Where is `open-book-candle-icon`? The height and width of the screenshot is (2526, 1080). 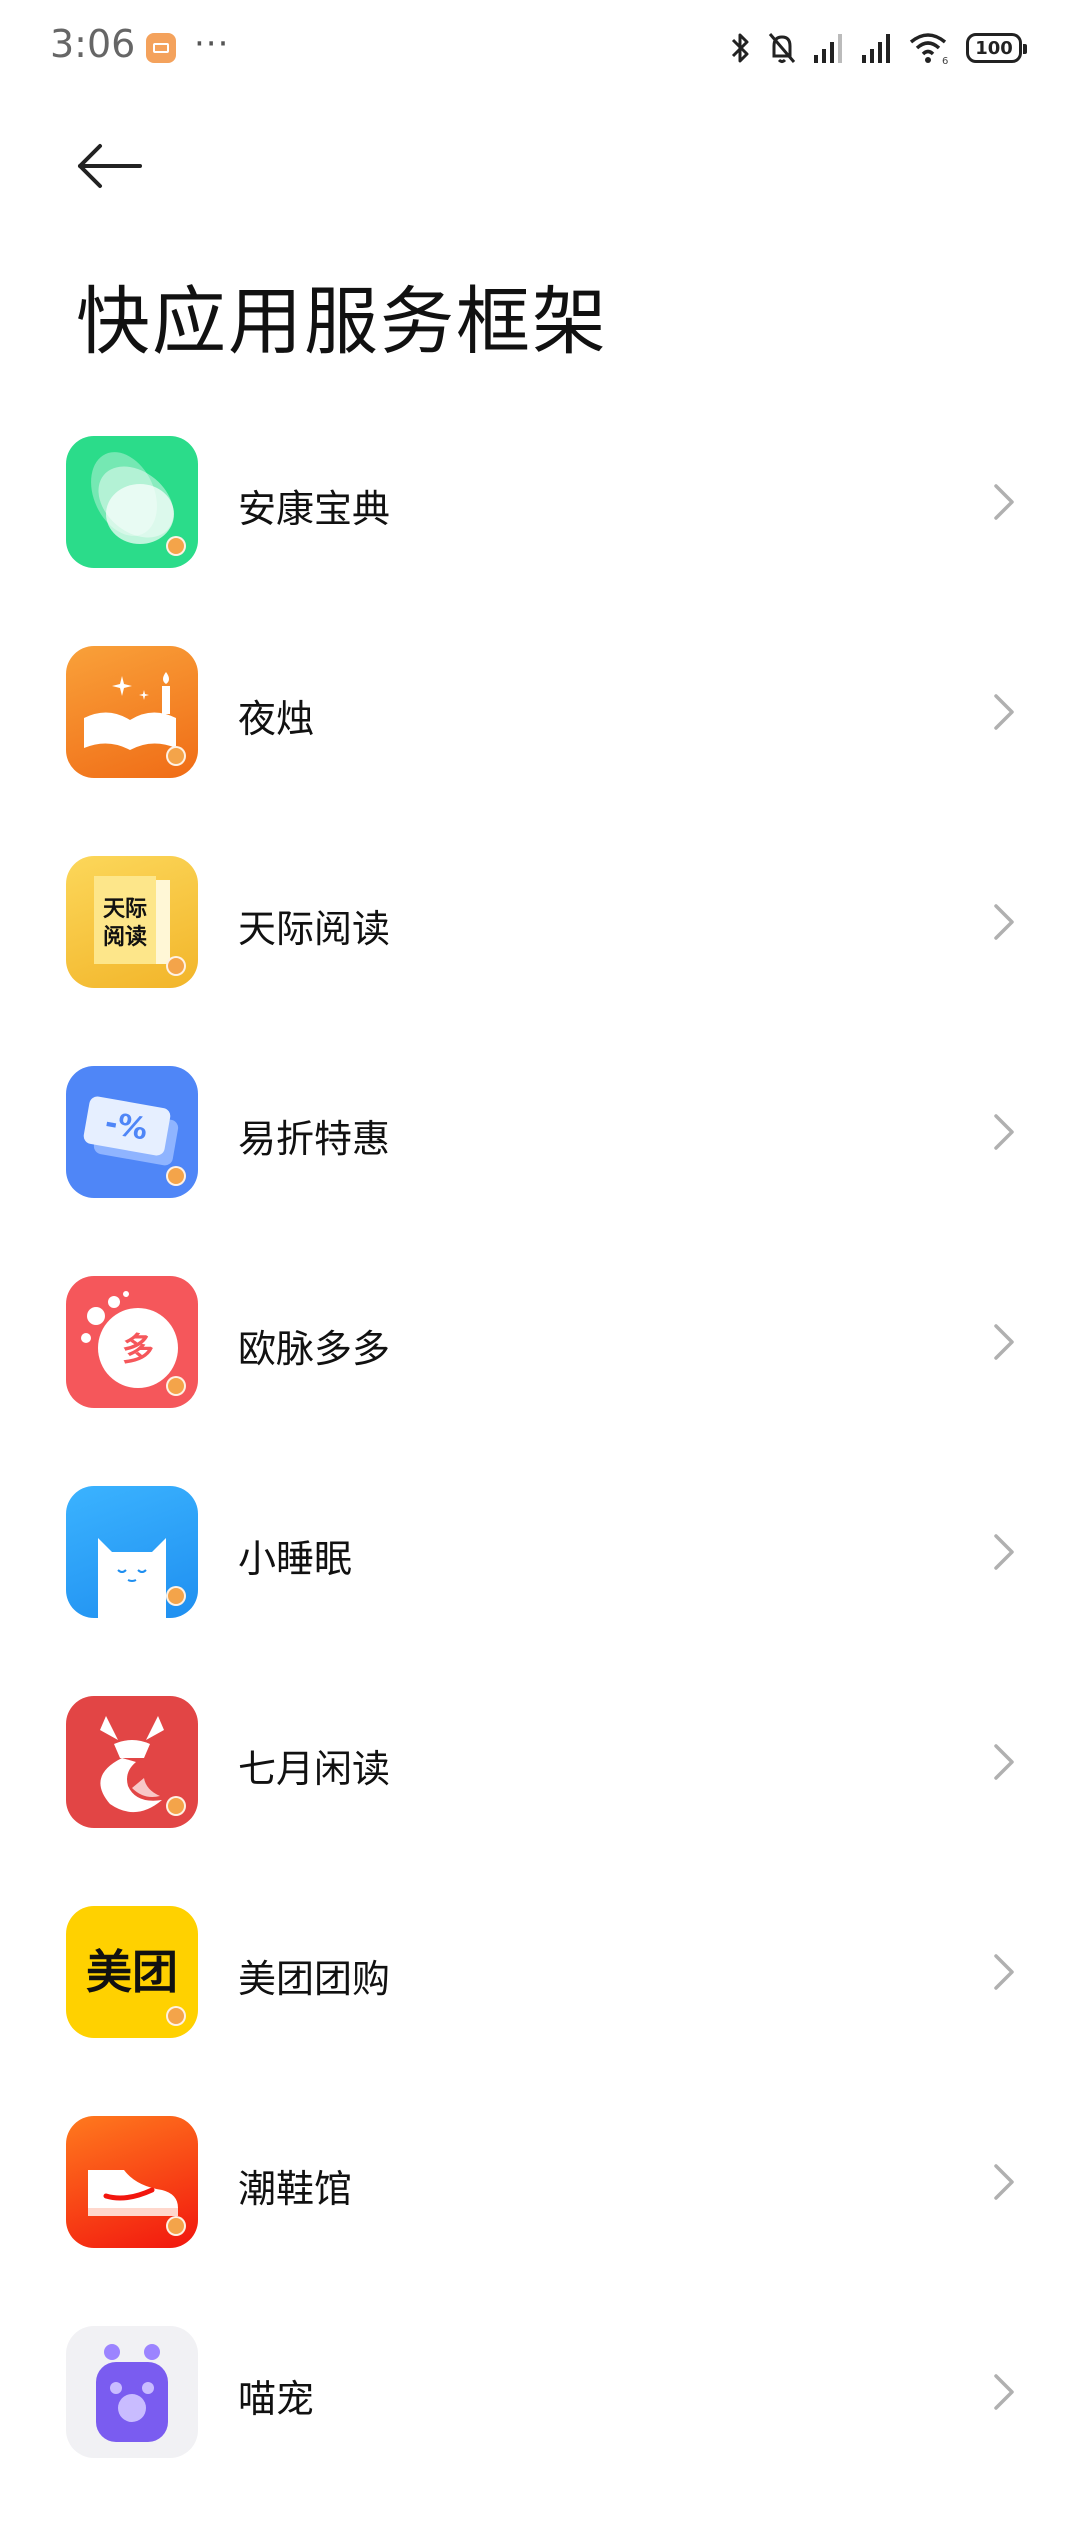
open-book-candle-icon is located at coordinates (132, 712).